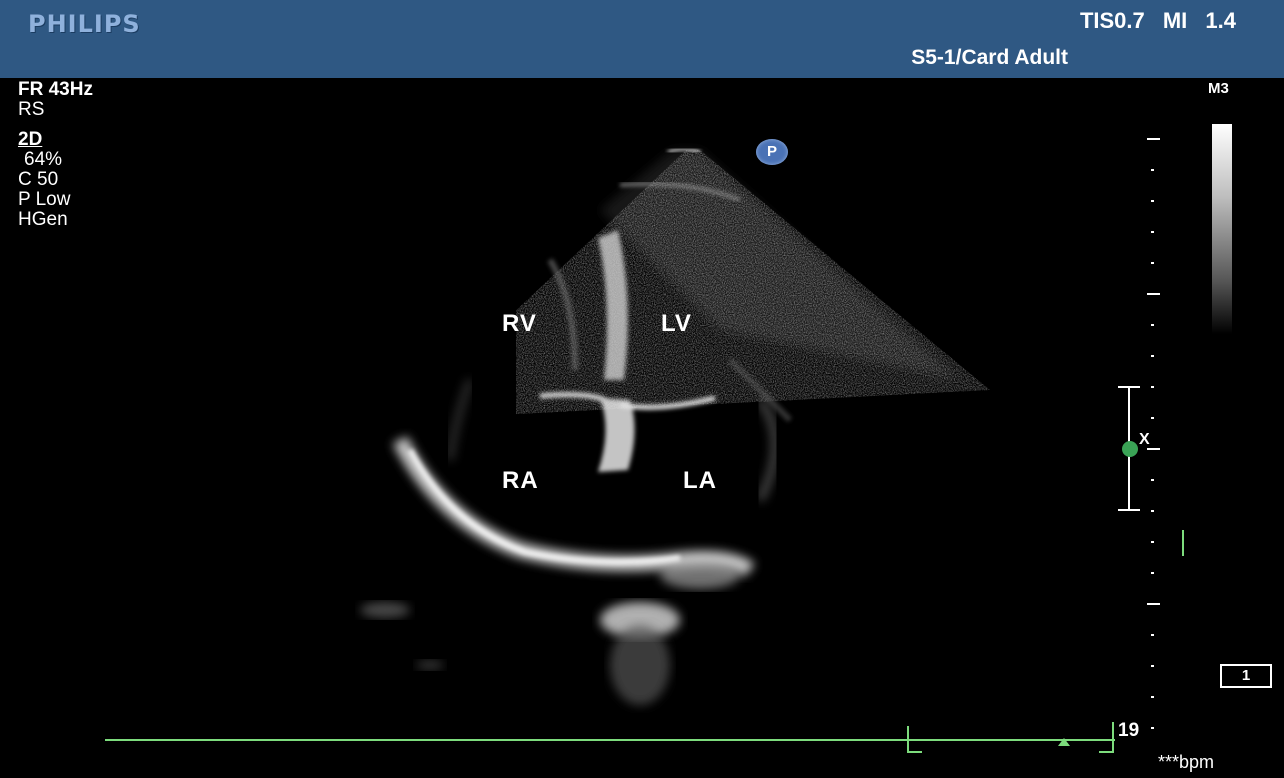 Image resolution: width=1284 pixels, height=778 pixels. Describe the element at coordinates (1130, 449) in the screenshot. I see `focus-dot` at that location.